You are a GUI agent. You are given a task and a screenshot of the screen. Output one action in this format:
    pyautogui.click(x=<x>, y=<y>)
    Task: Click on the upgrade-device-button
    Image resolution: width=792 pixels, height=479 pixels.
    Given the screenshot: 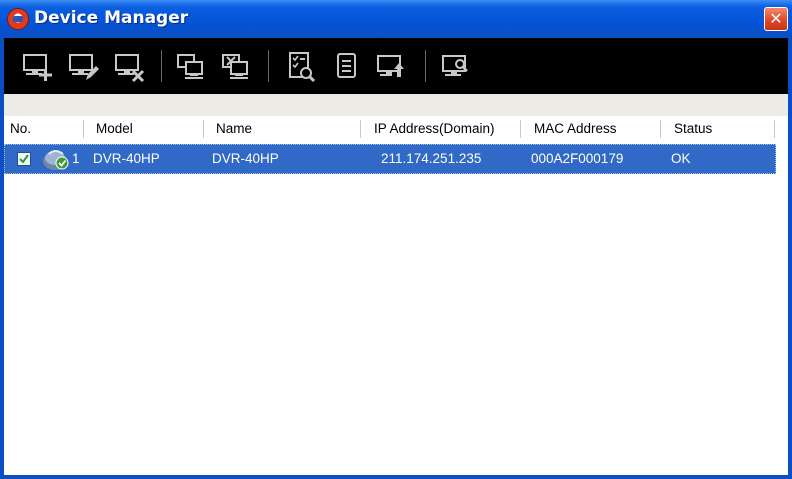 What is the action you would take?
    pyautogui.click(x=391, y=66)
    